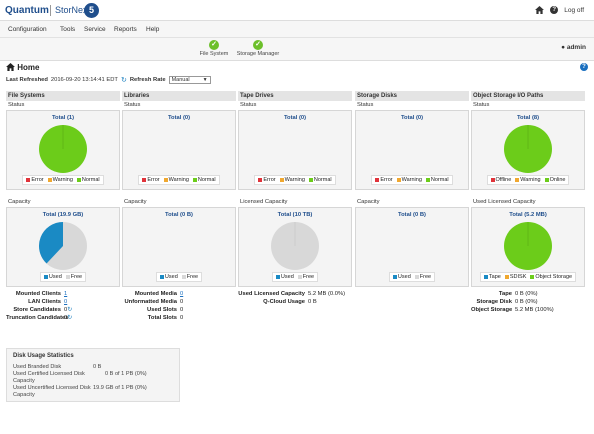 This screenshot has height=434, width=594. I want to click on capacity-panel: Total (0 B) Used Free, so click(179, 247).